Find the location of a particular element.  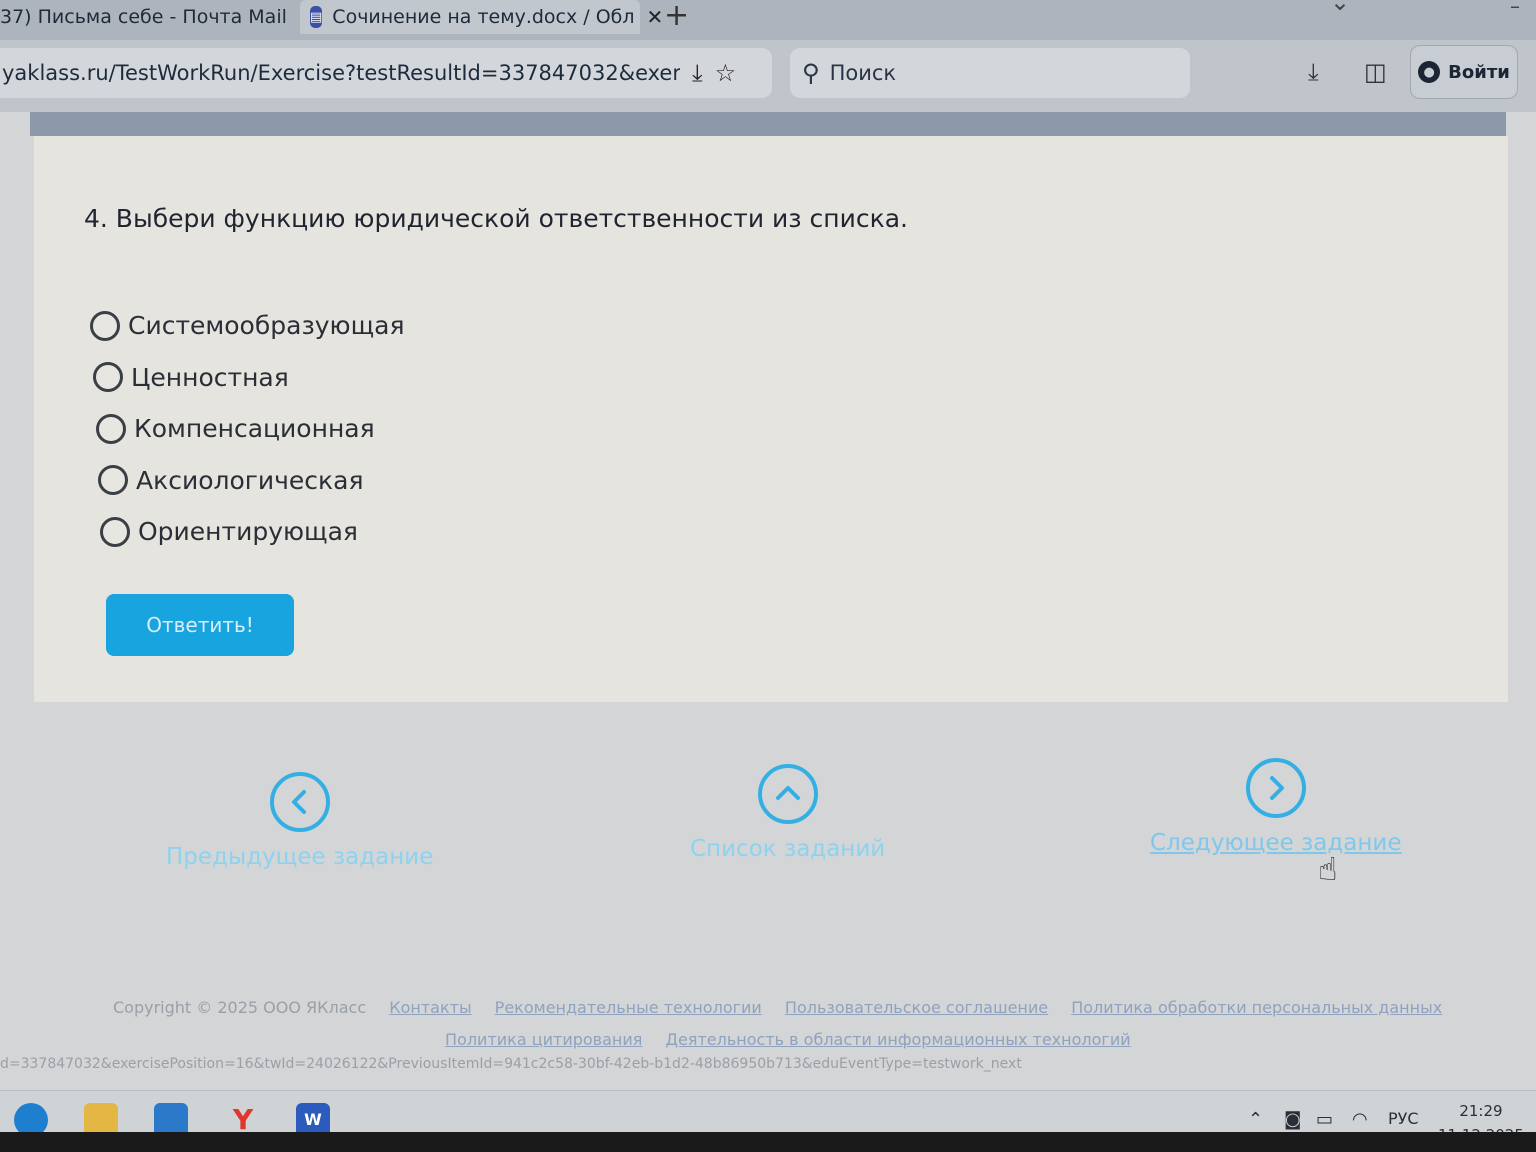

chevron-up-icon is located at coordinates (787, 794).